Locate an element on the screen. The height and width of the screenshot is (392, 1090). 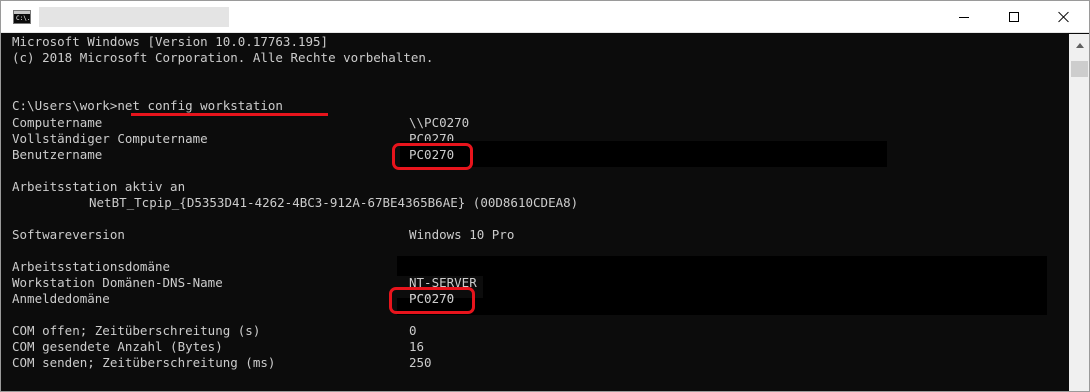
row-value-com-offen: 0 is located at coordinates (413, 330).